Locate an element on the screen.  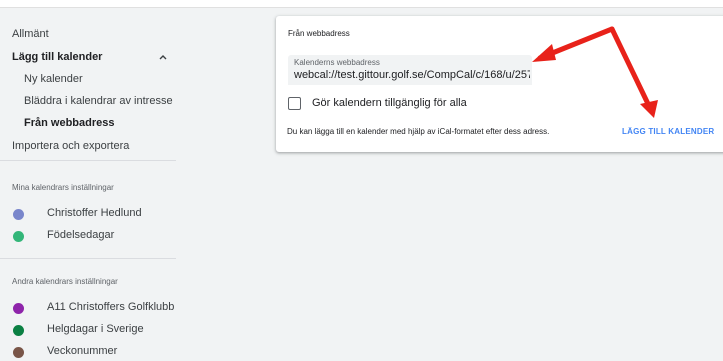
my-calendars-section-title: Mina kalendrars inställningar is located at coordinates (63, 187).